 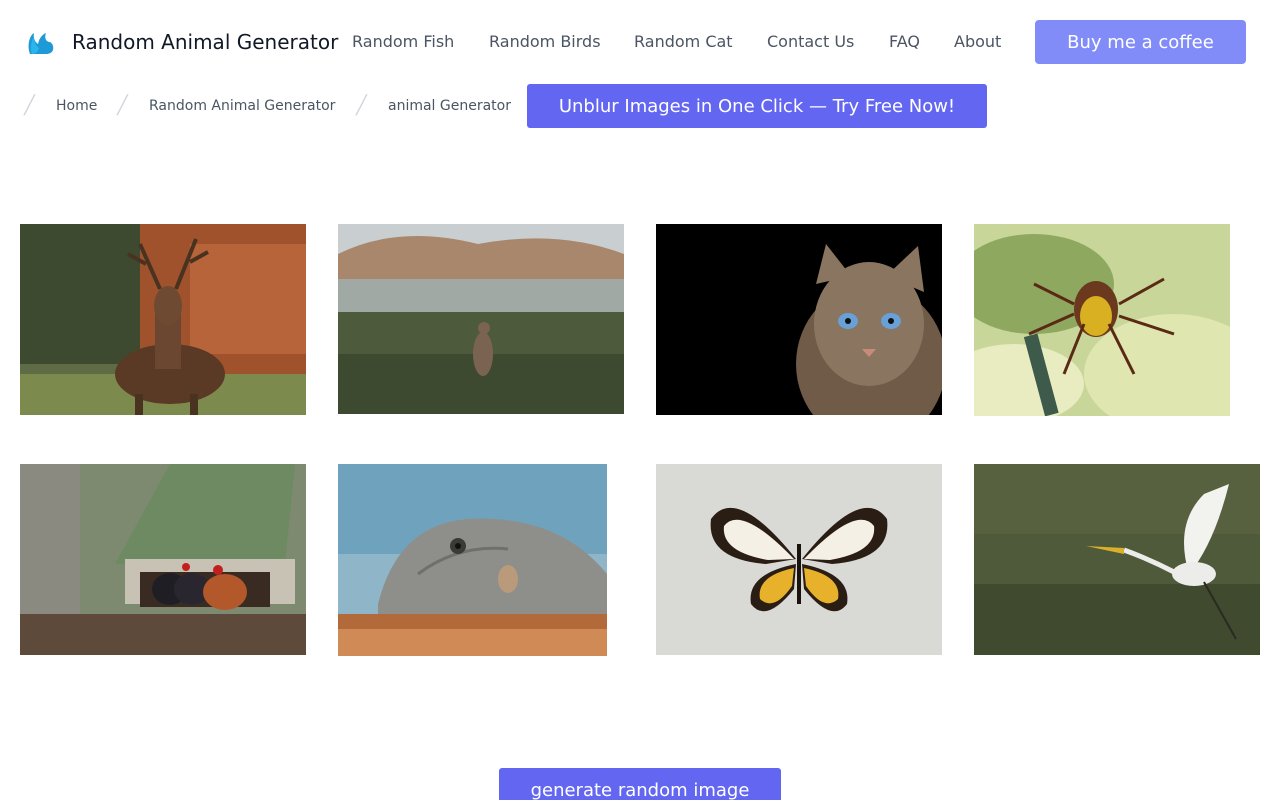 What do you see at coordinates (1102, 320) in the screenshot?
I see `hornet-image` at bounding box center [1102, 320].